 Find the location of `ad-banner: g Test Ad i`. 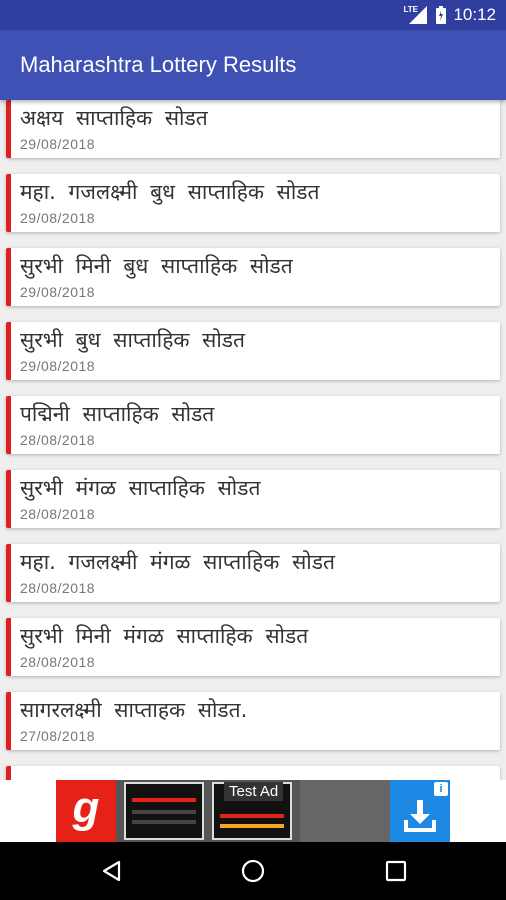

ad-banner: g Test Ad i is located at coordinates (253, 811).